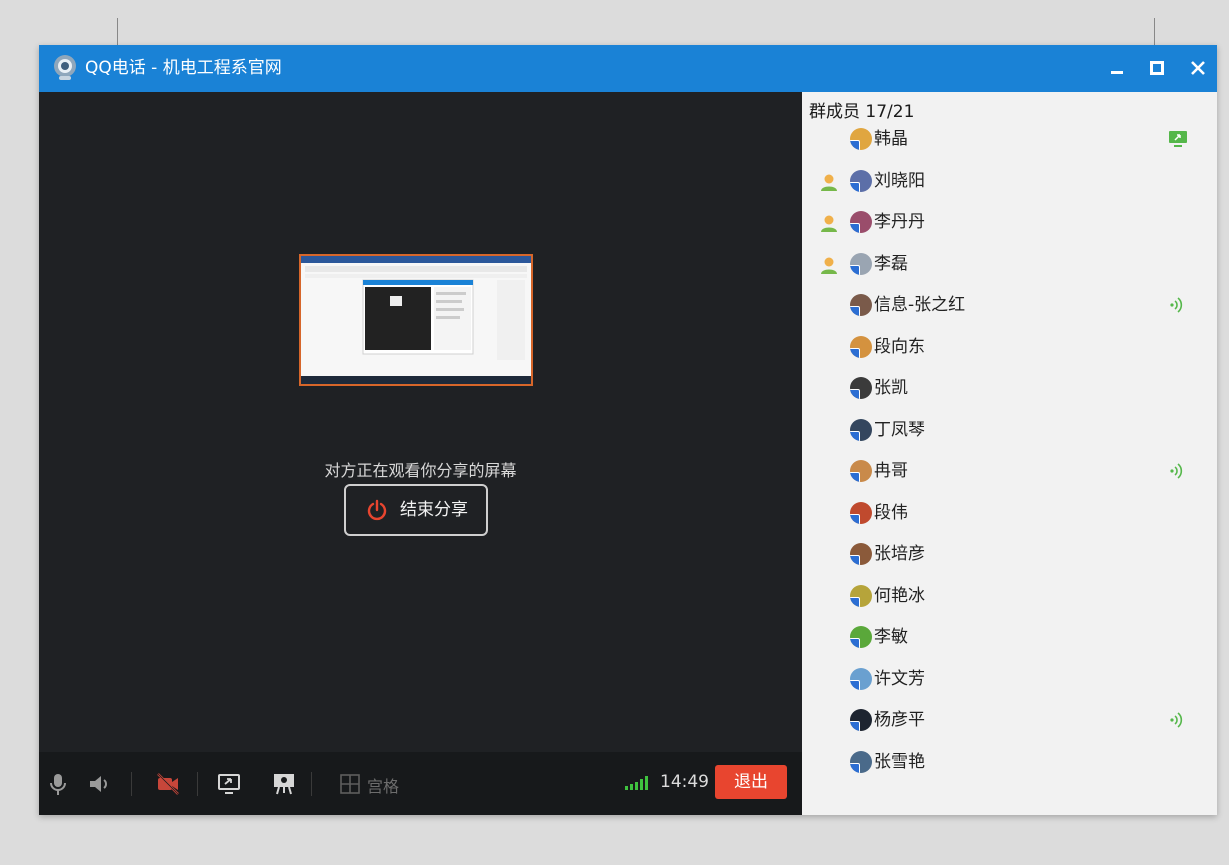  What do you see at coordinates (862, 112) in the screenshot?
I see `member-count-label: 群成员 17/21` at bounding box center [862, 112].